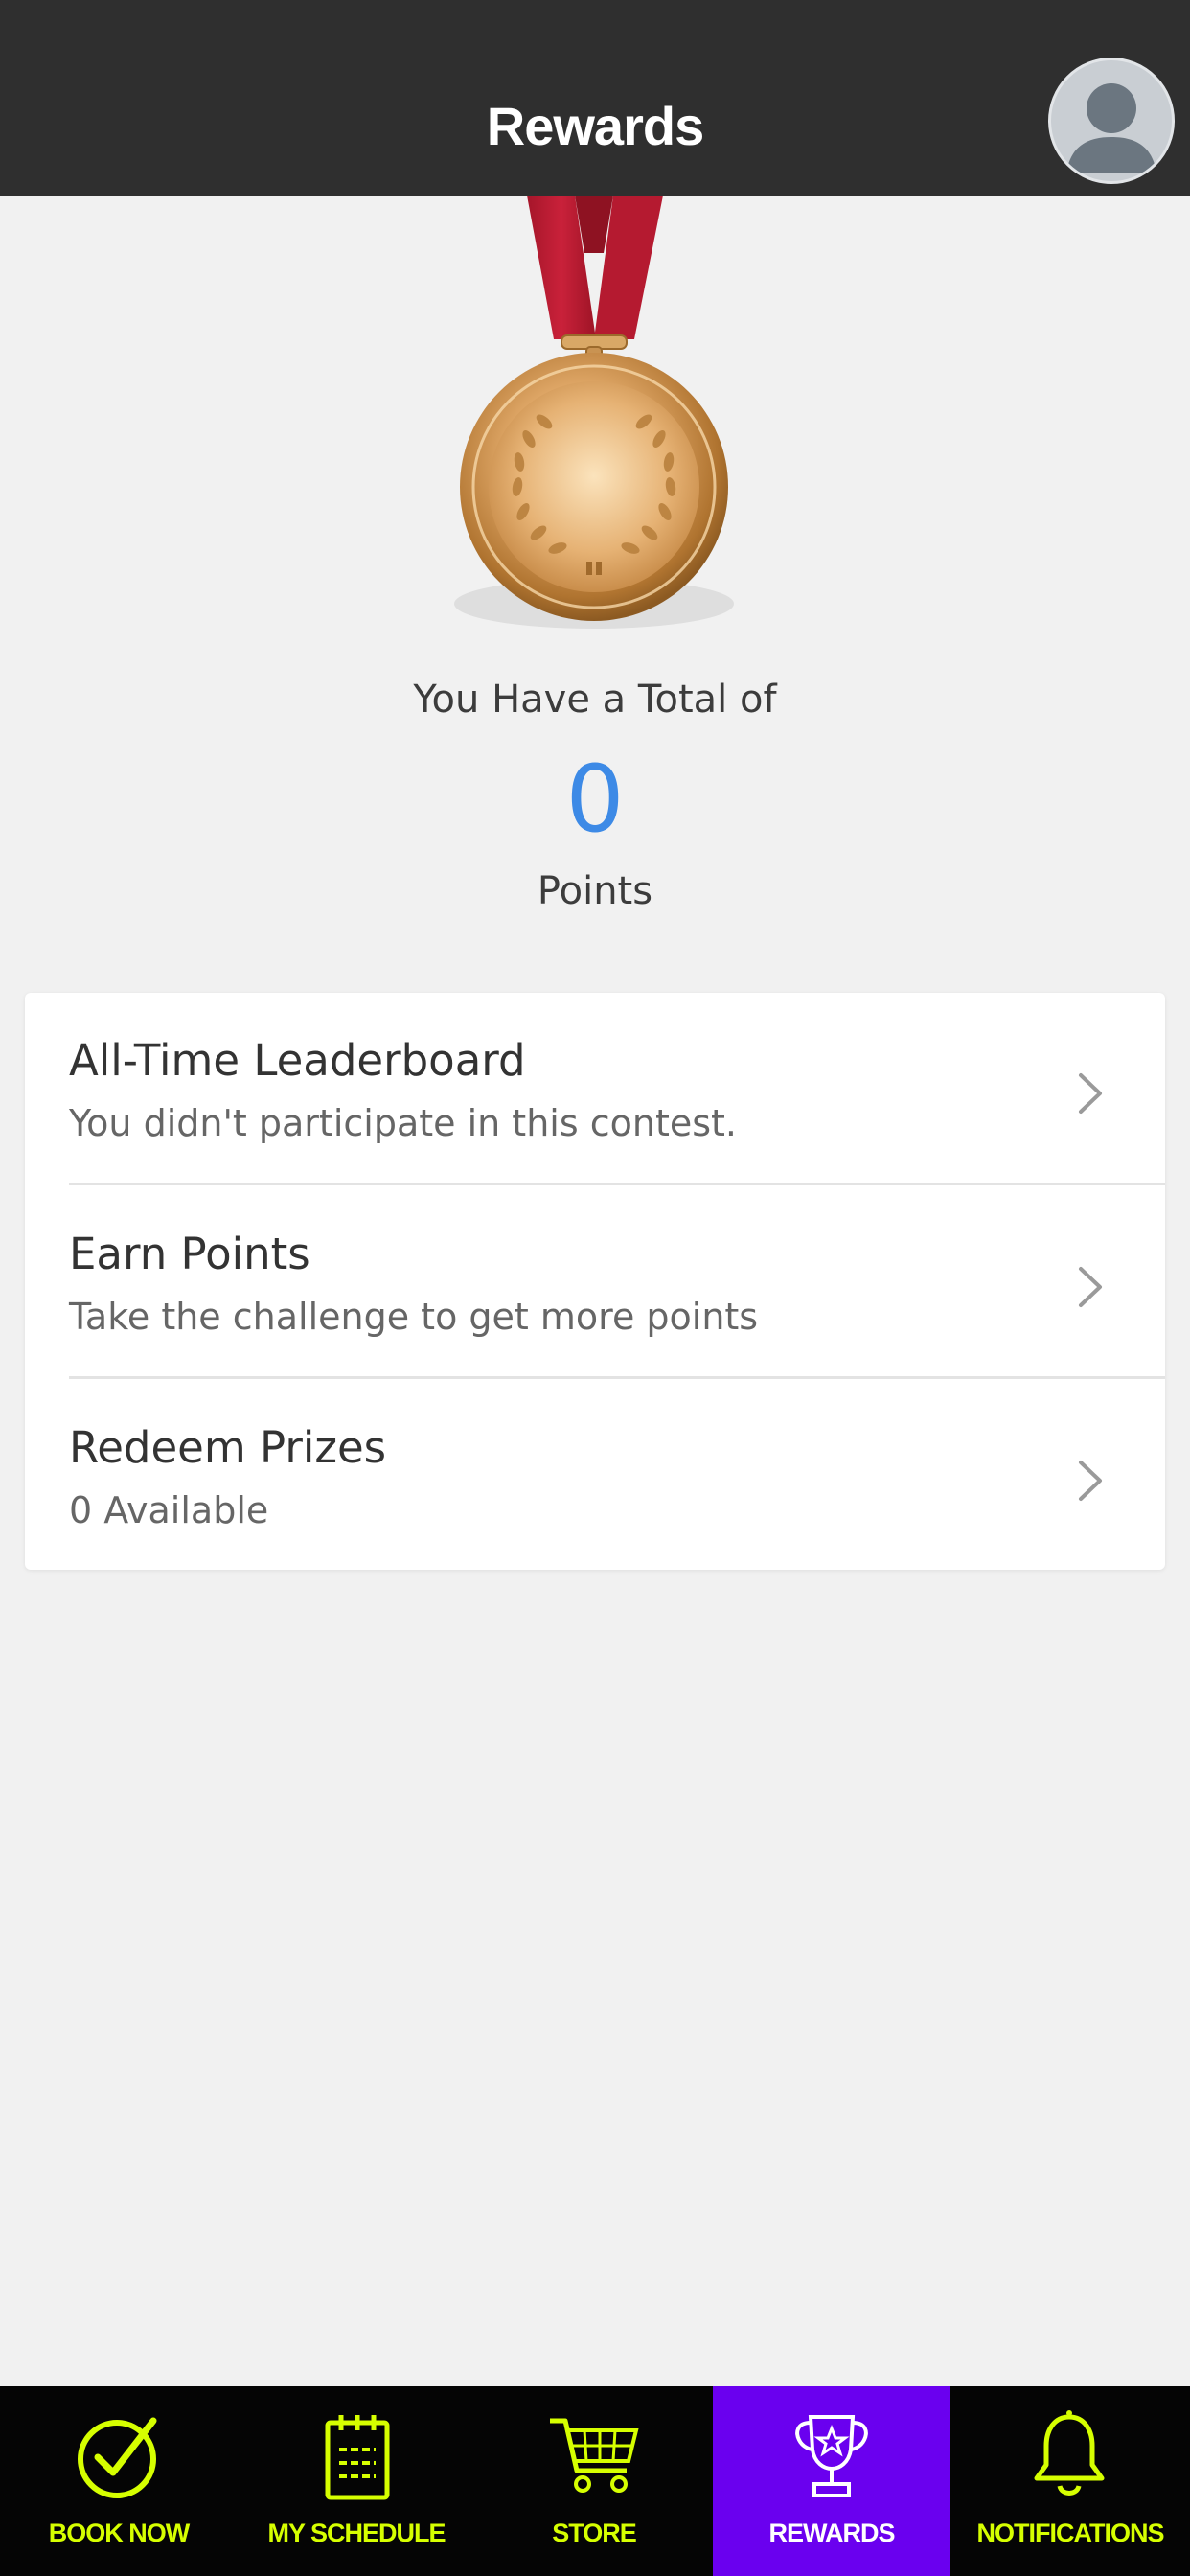  I want to click on redeem-prizes-row: Redeem Prizes 0 Available, so click(595, 1476).